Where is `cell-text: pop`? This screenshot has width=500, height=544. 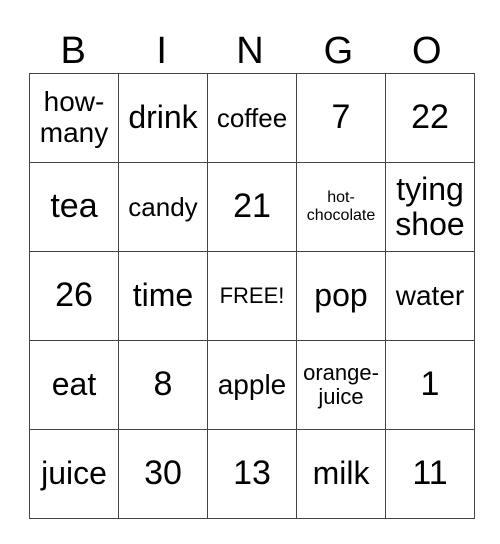
cell-text: pop is located at coordinates (341, 295).